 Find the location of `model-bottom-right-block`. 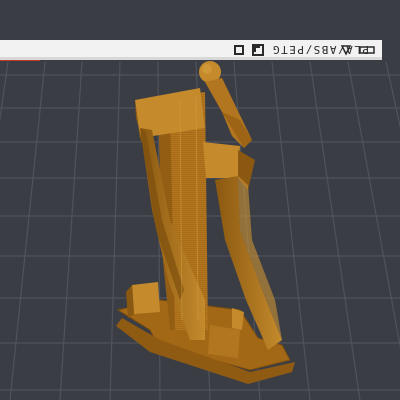

model-bottom-right-block is located at coordinates (224, 341).